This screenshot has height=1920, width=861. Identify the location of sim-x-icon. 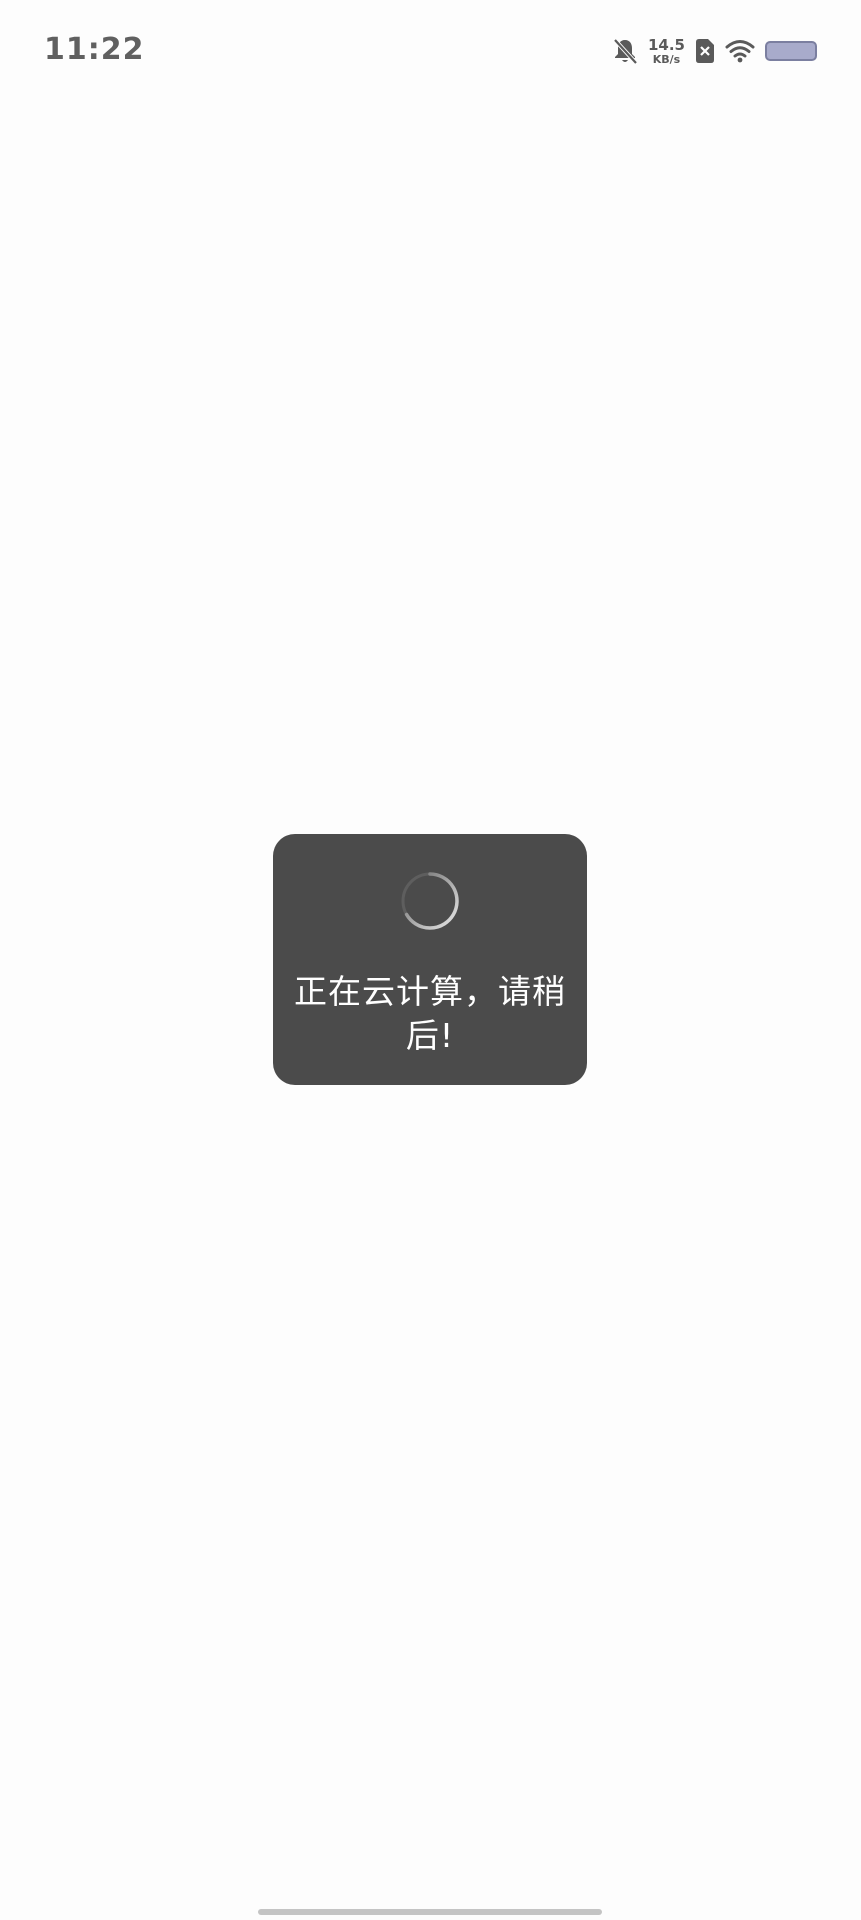
(705, 51).